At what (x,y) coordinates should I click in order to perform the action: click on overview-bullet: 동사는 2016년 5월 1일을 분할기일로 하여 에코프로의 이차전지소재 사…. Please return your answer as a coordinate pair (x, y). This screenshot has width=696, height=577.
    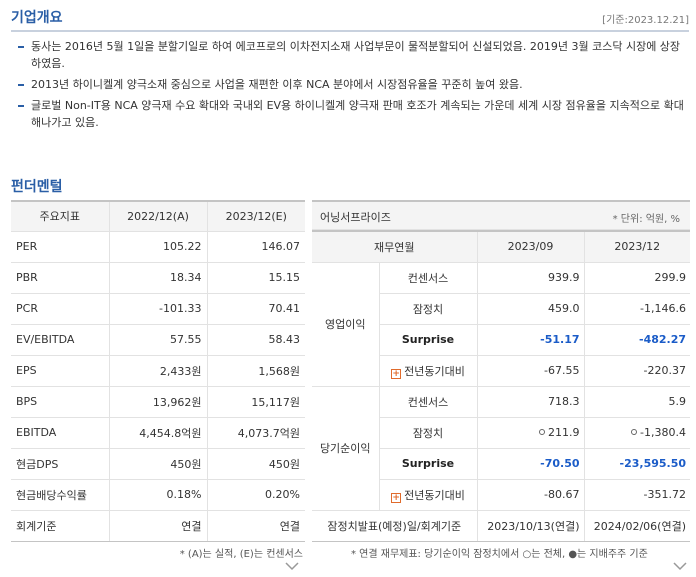
    Looking at the image, I should click on (352, 55).